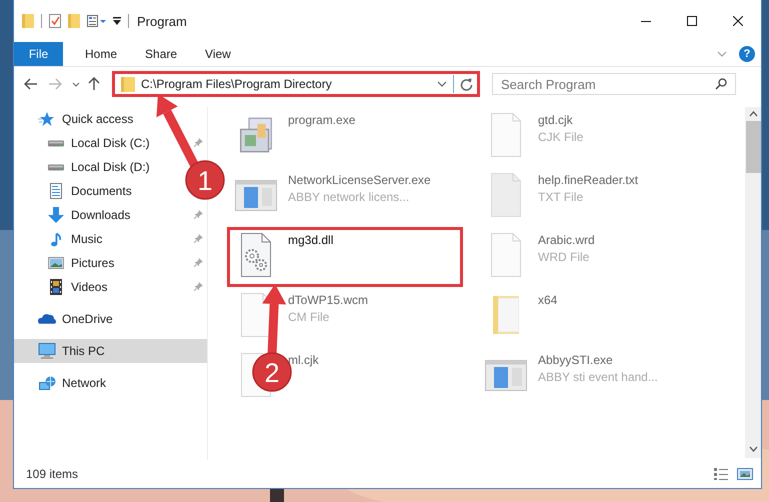  I want to click on star-icon, so click(47, 119).